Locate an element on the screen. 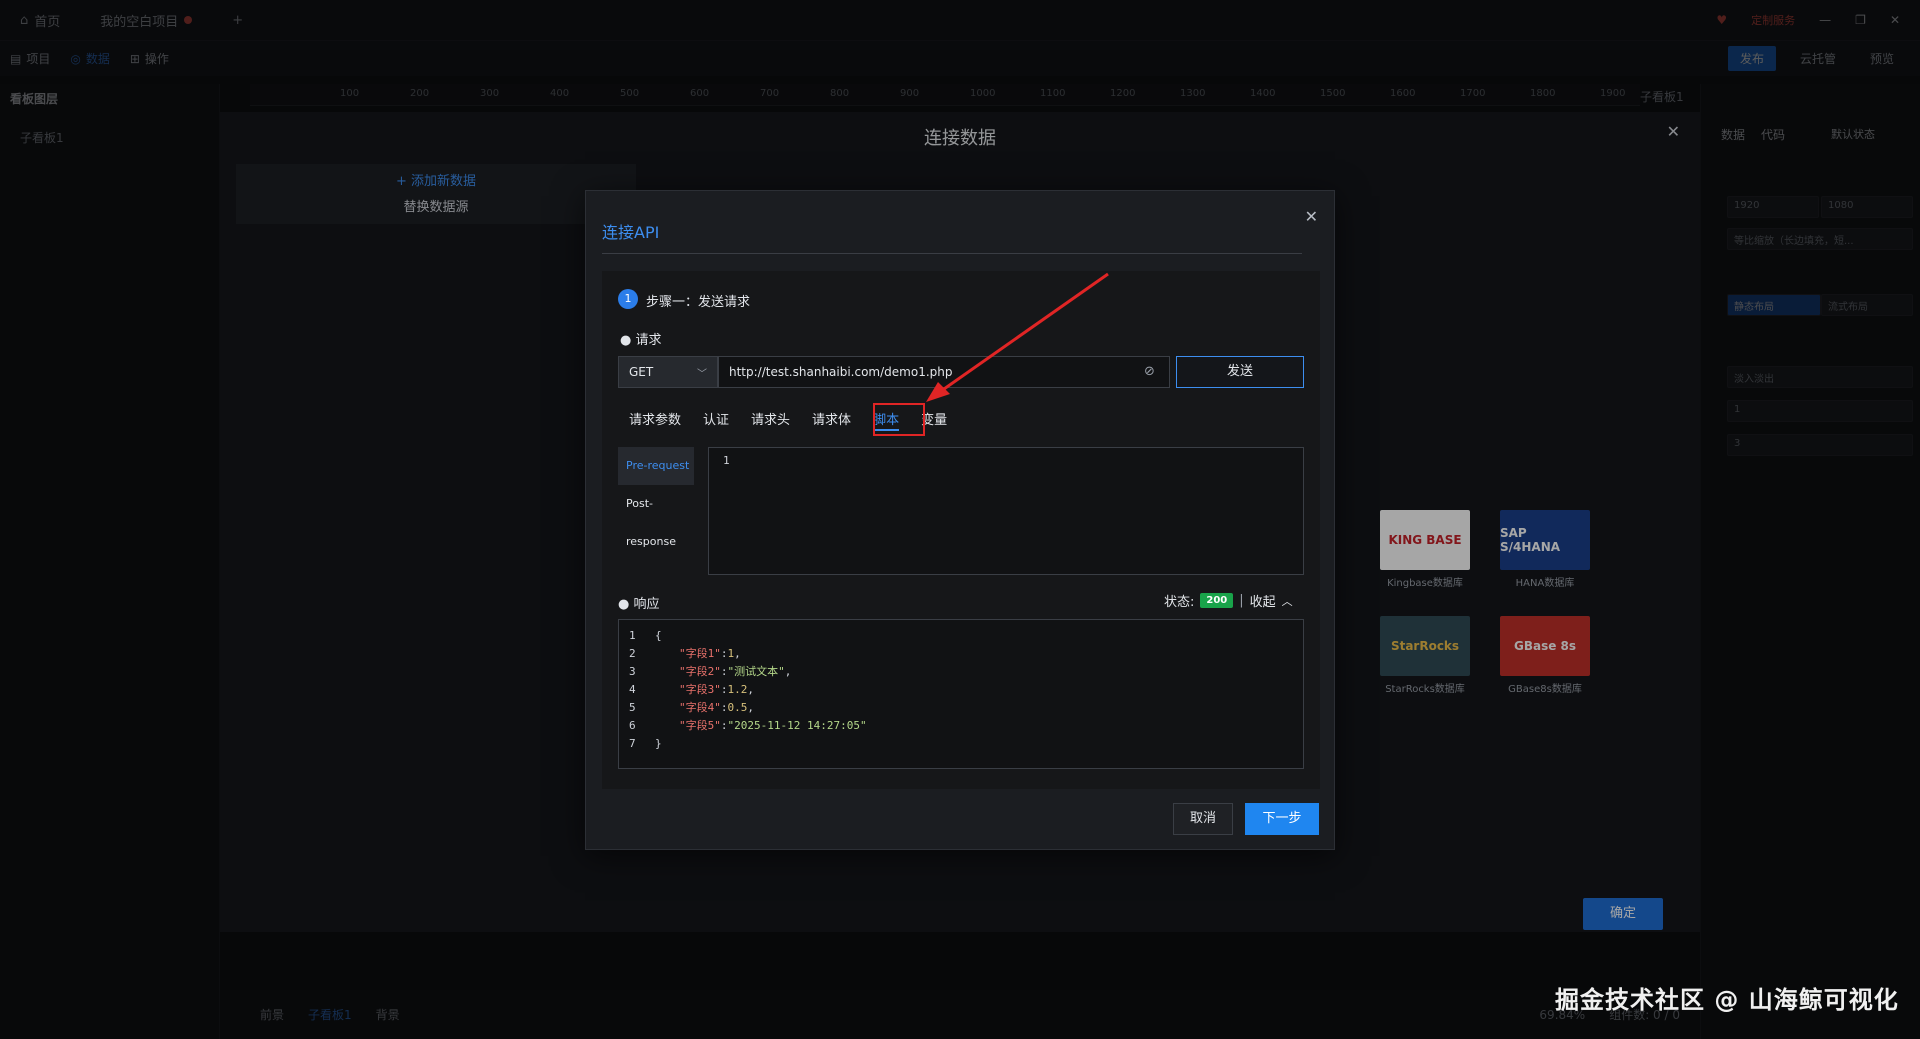 Image resolution: width=1920 pixels, height=1039 pixels. data-source-list: + 添加新数据 替换数据源 is located at coordinates (436, 194).